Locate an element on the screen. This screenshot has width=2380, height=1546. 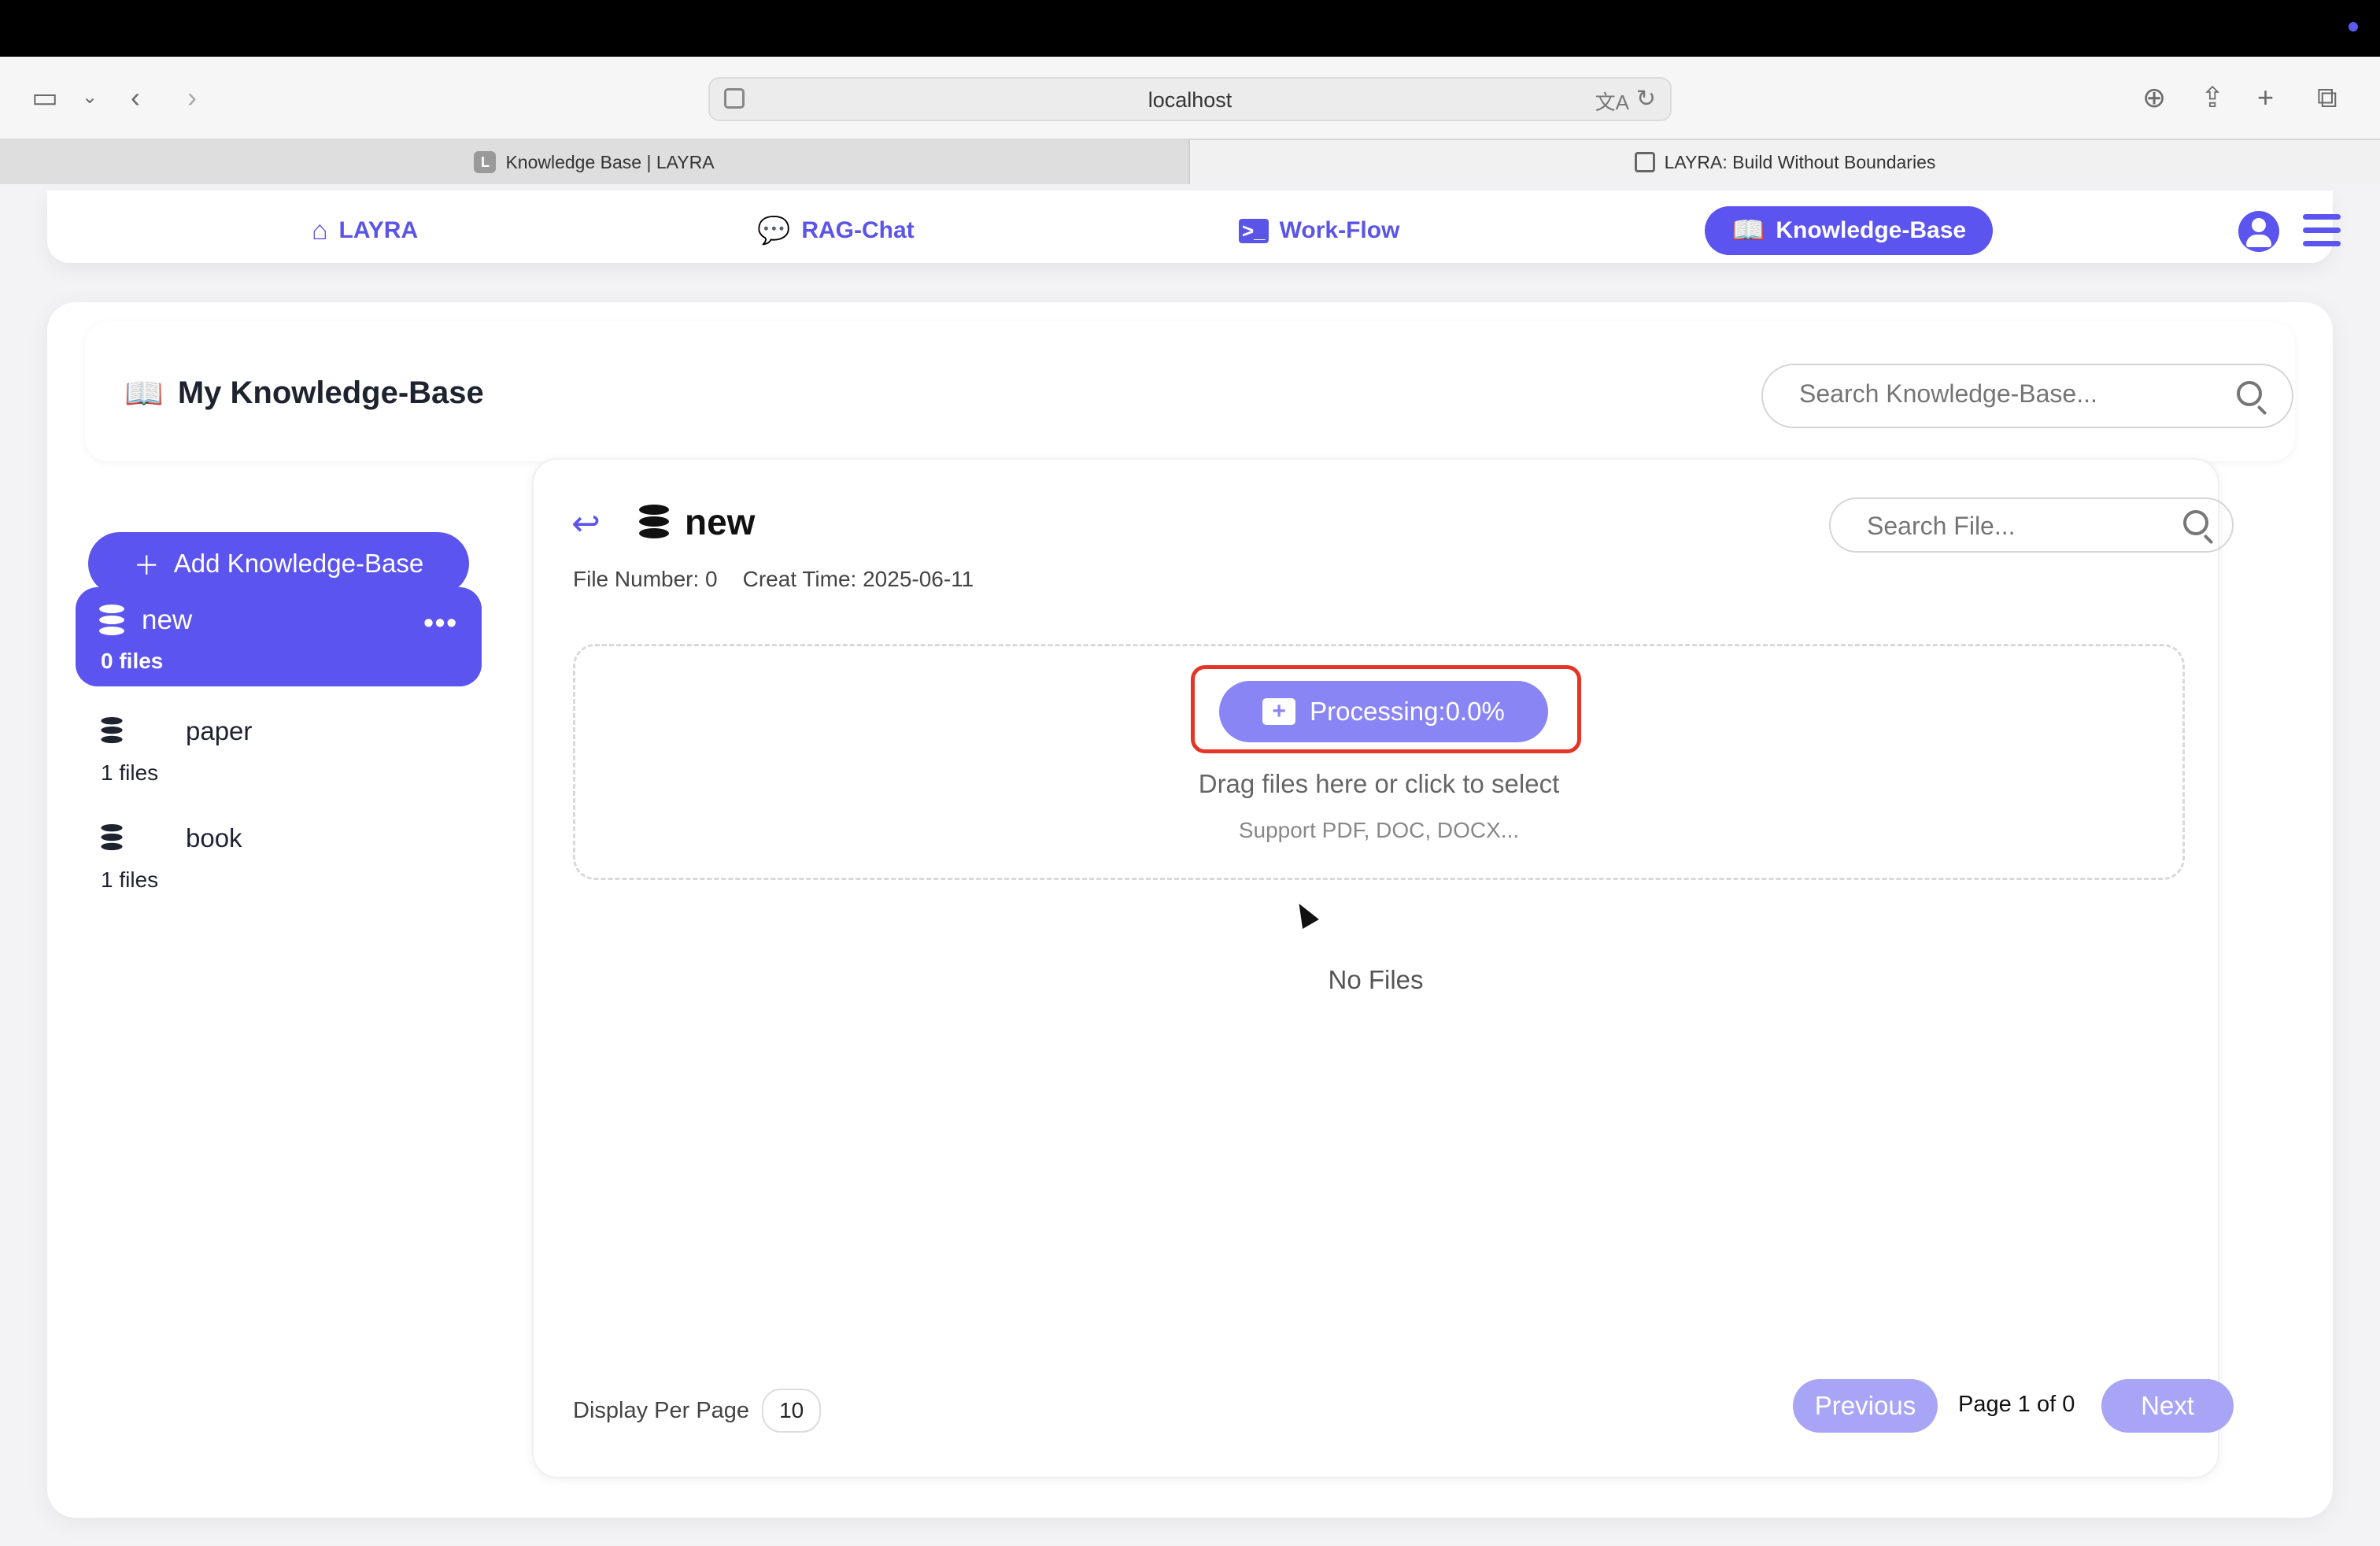
folder-plus-icon is located at coordinates (1279, 711).